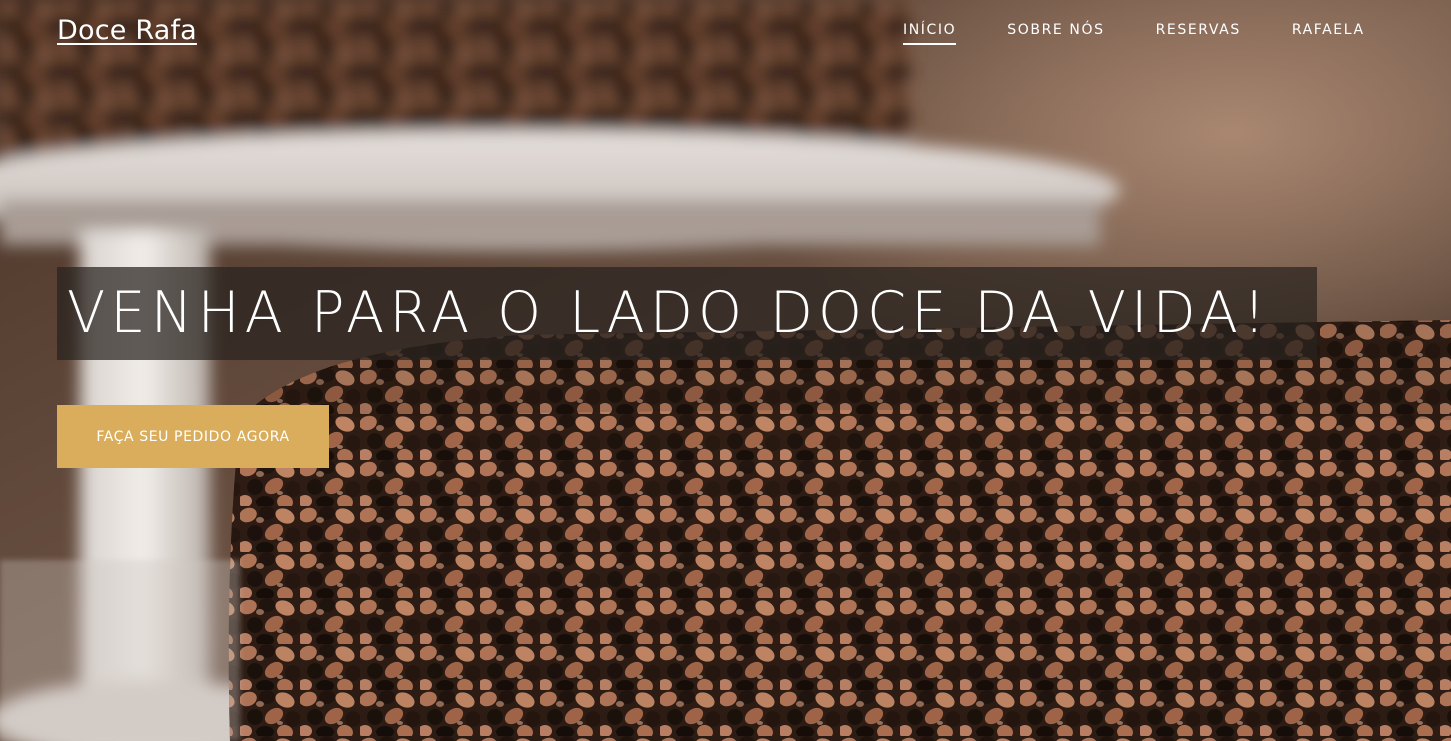  I want to click on nav-link-rafaela: RAFAELA, so click(1328, 32).